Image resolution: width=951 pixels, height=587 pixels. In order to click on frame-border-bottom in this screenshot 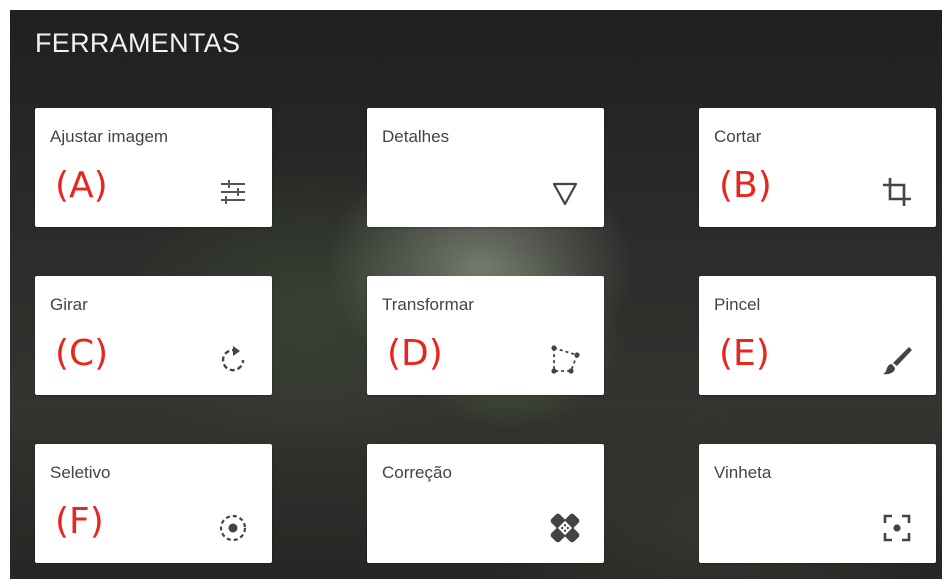, I will do `click(475, 583)`.